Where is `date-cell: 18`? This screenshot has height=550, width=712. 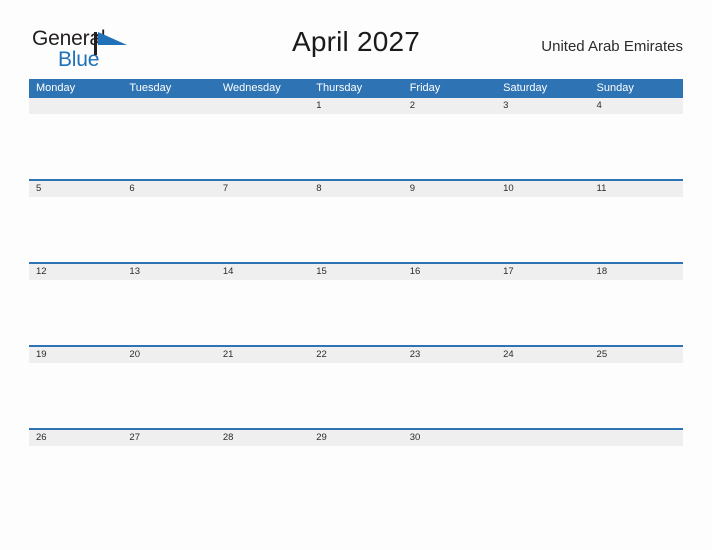
date-cell: 18 is located at coordinates (636, 272).